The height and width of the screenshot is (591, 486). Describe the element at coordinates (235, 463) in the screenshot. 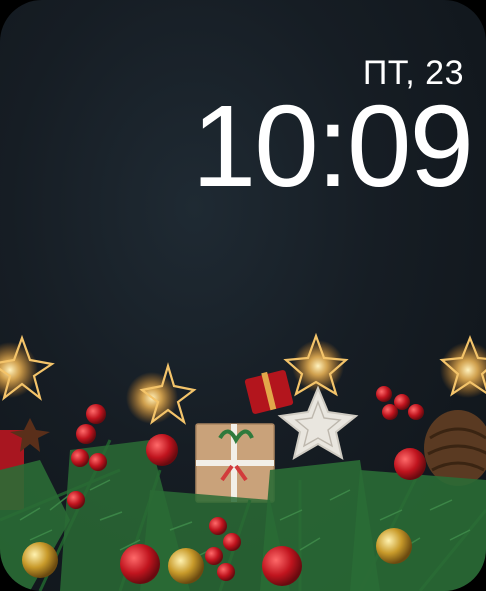

I see `kraft-gift-box` at that location.